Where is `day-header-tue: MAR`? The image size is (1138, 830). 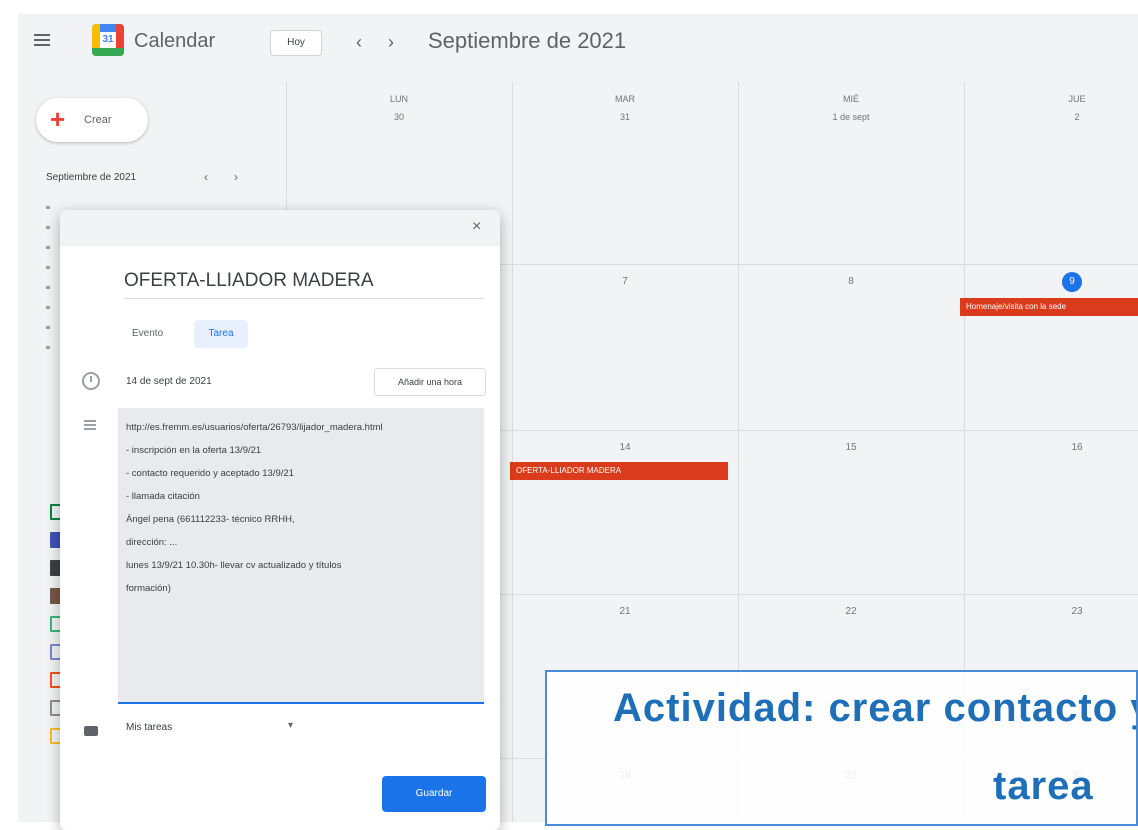 day-header-tue: MAR is located at coordinates (625, 99).